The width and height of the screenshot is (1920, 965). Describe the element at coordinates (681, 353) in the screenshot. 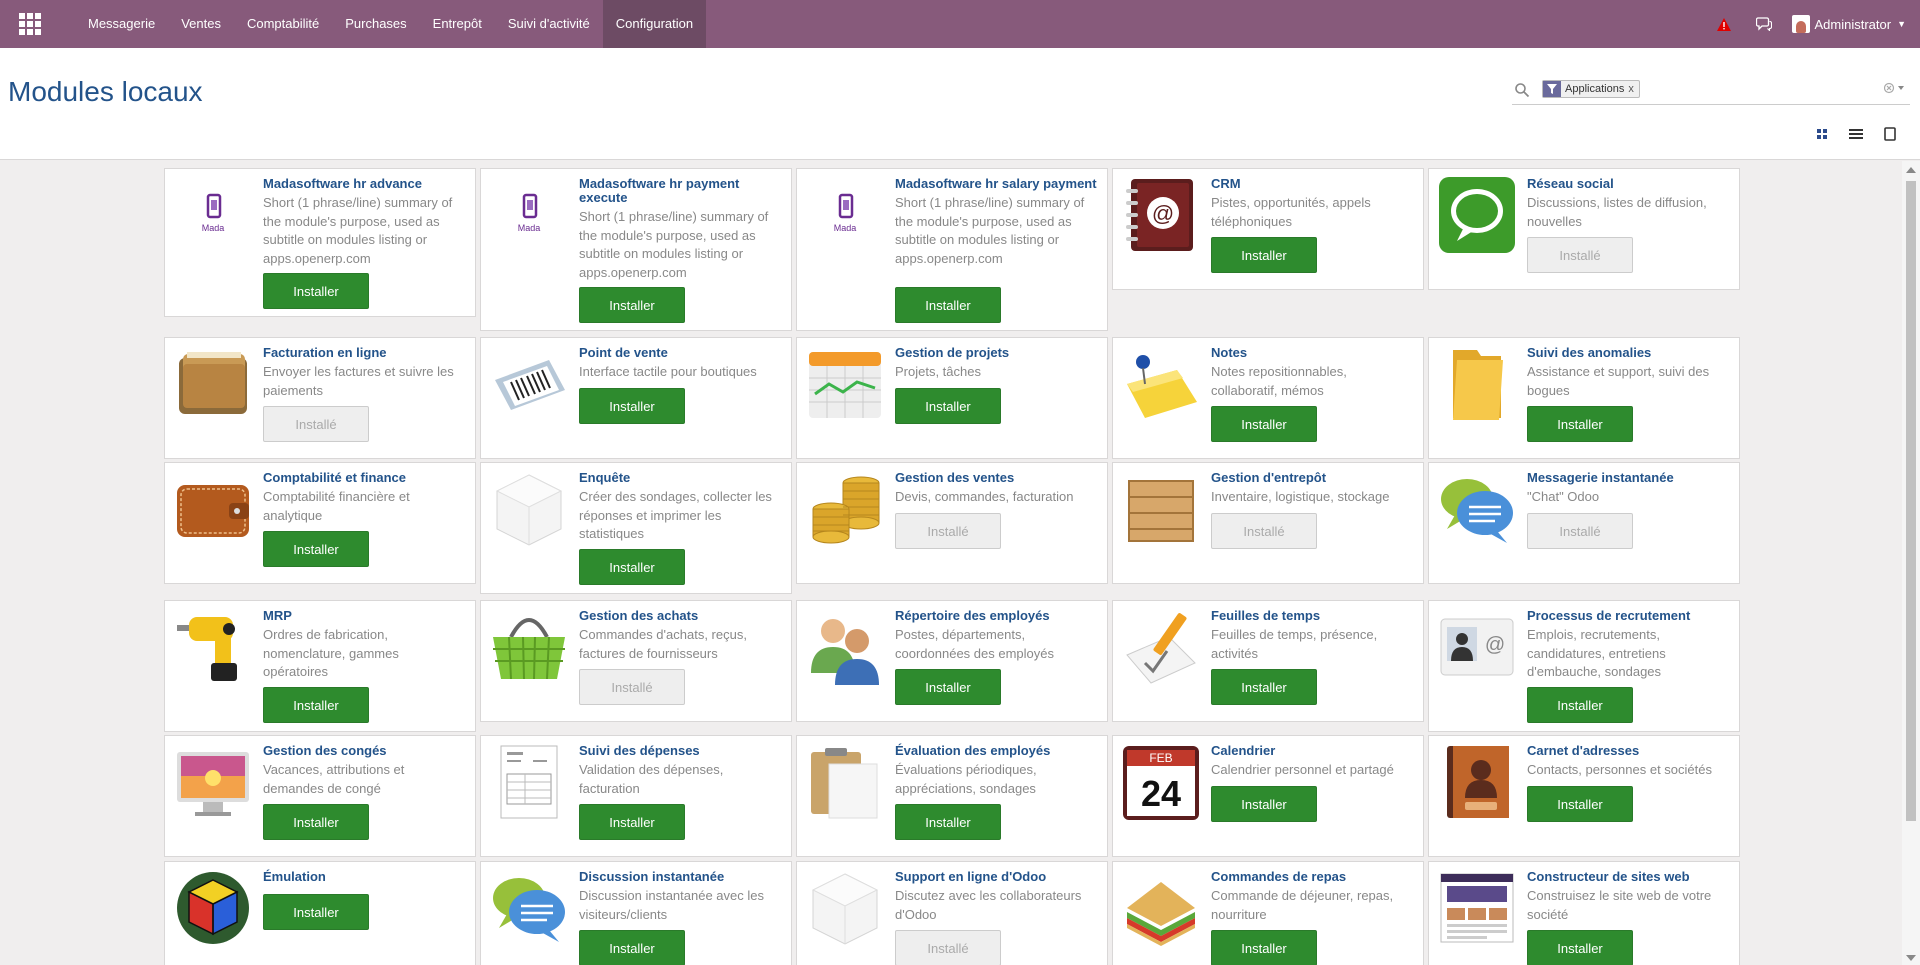

I see `module-name: Point de vente` at that location.